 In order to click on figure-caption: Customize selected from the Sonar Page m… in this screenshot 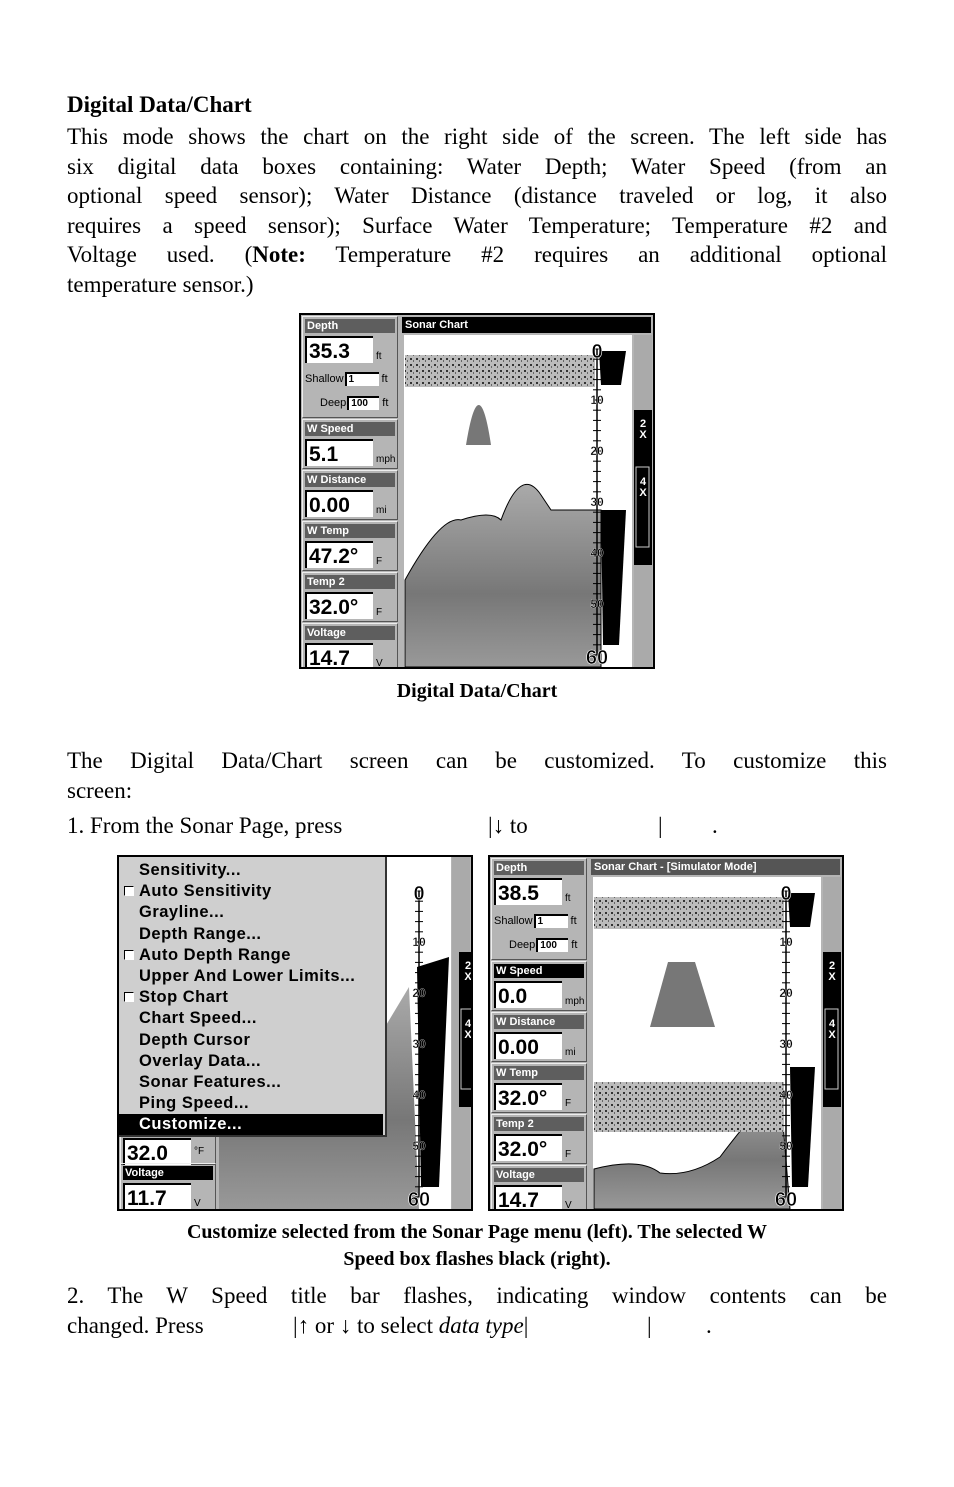, I will do `click(477, 1232)`.